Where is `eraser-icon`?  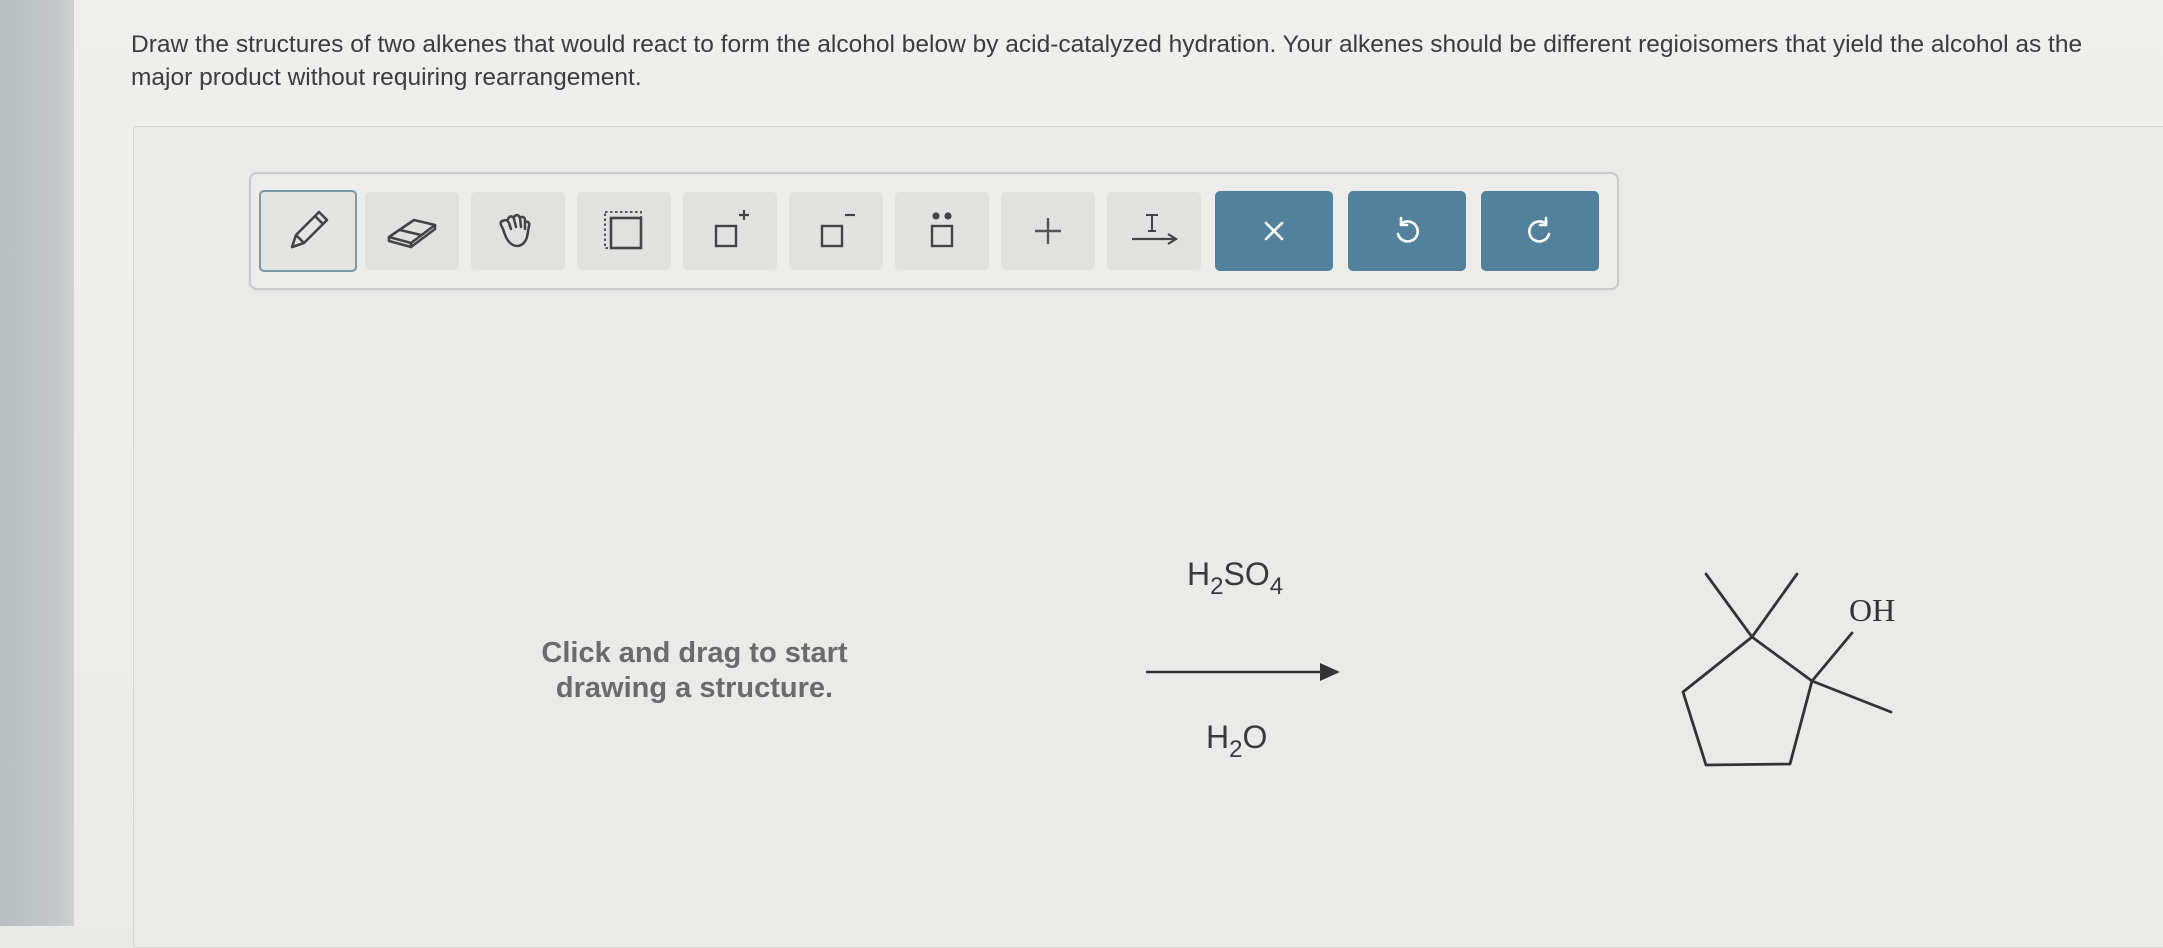
eraser-icon is located at coordinates (412, 231).